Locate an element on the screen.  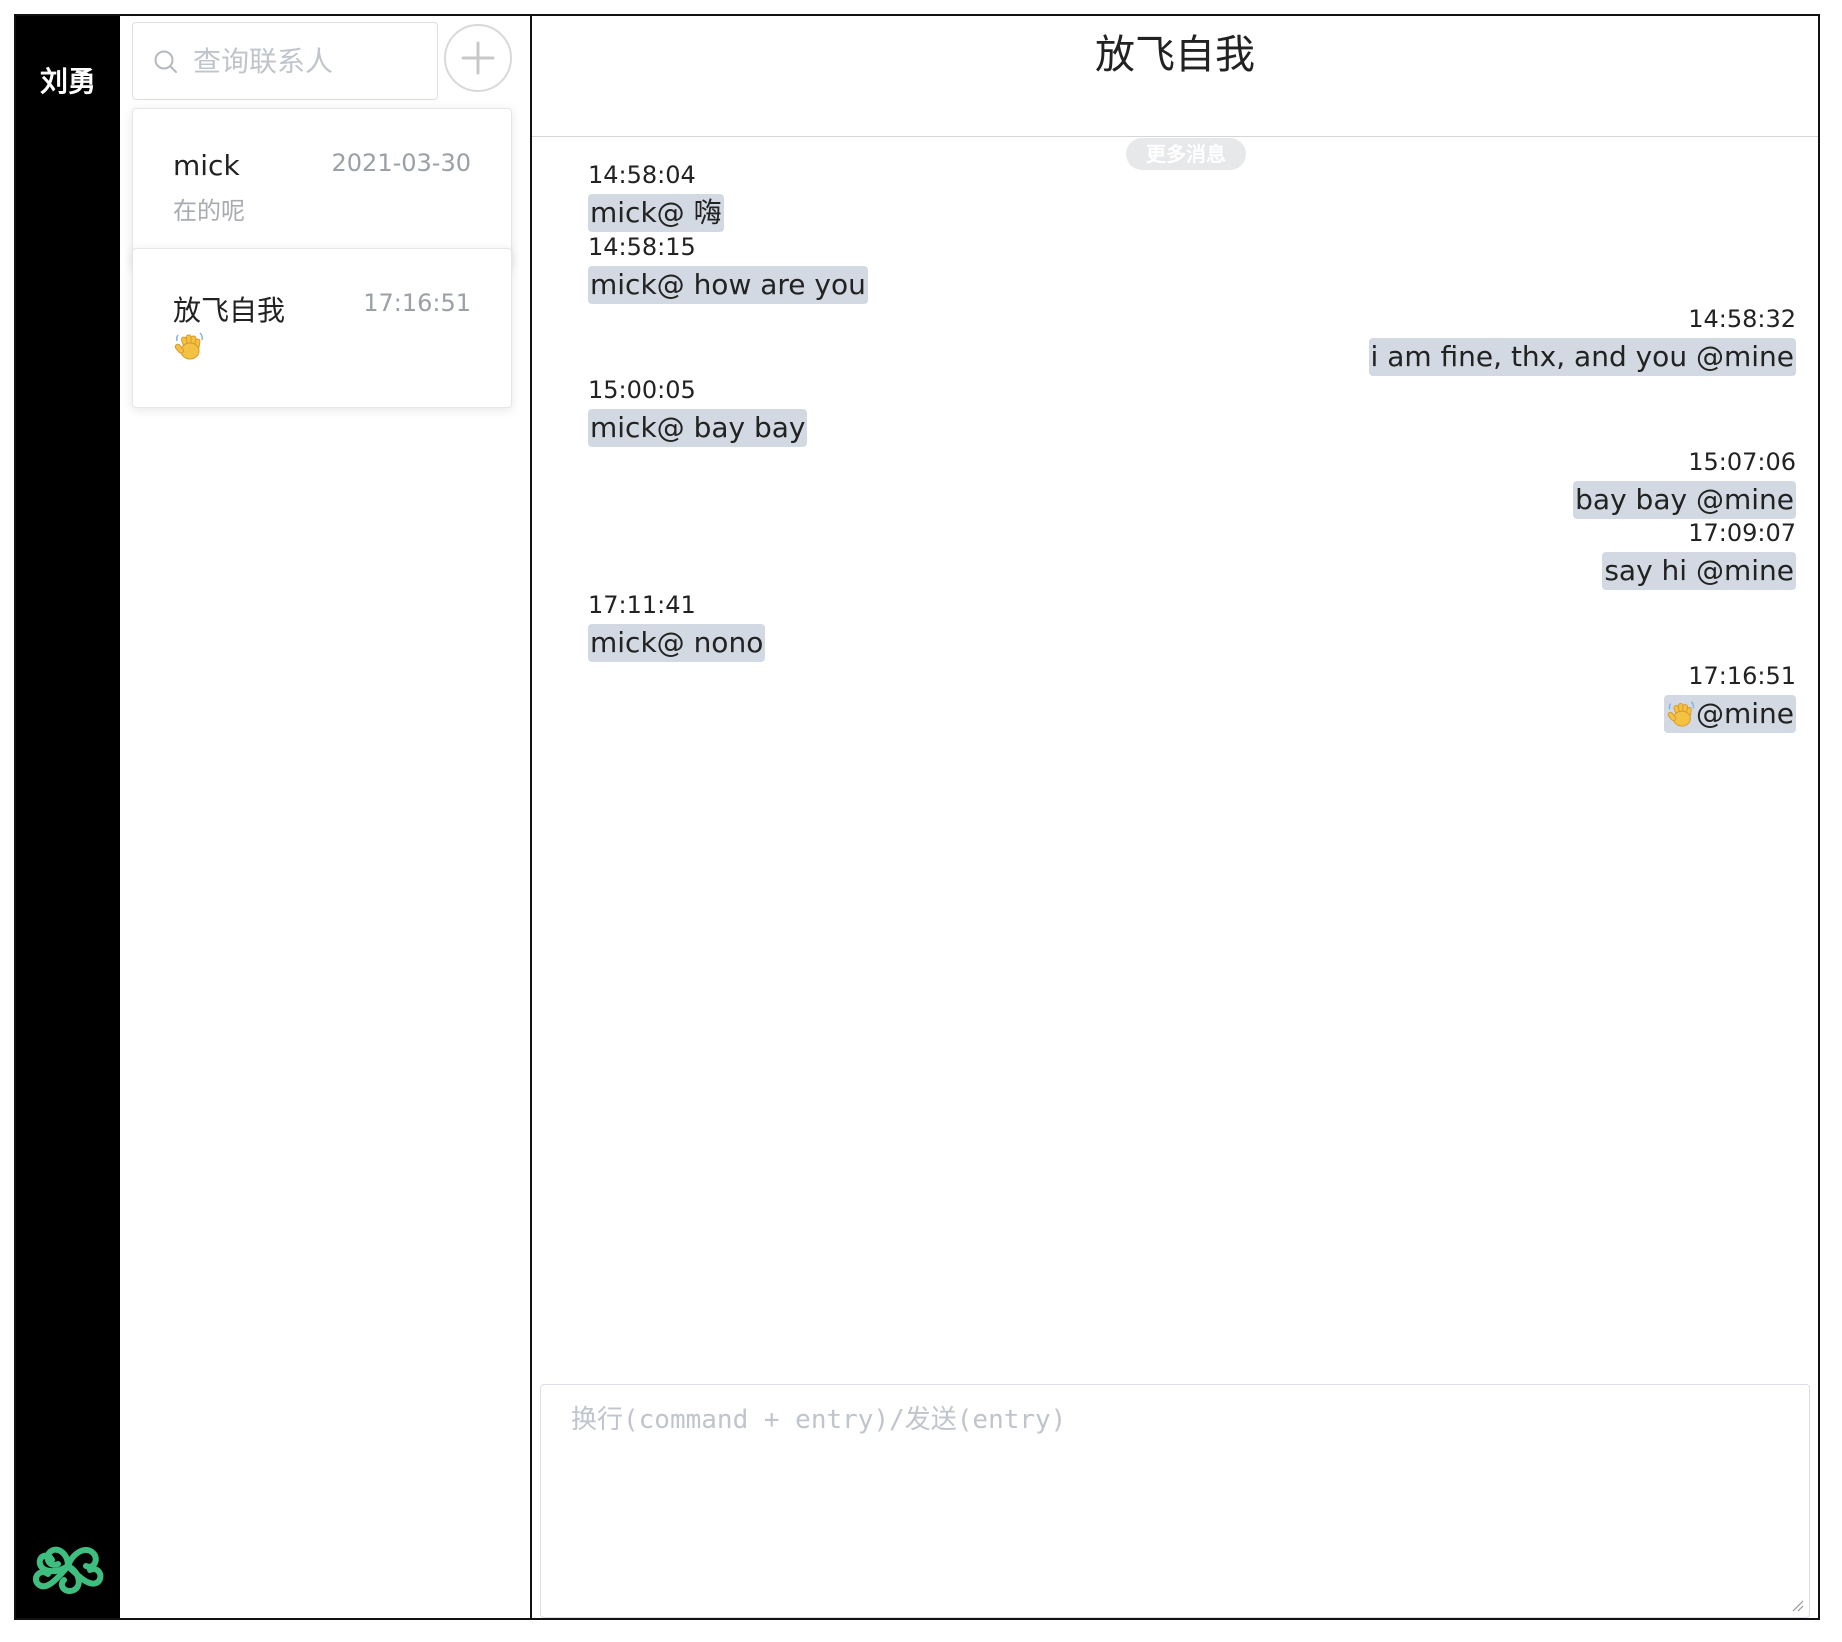
contact-name: mick is located at coordinates (206, 165).